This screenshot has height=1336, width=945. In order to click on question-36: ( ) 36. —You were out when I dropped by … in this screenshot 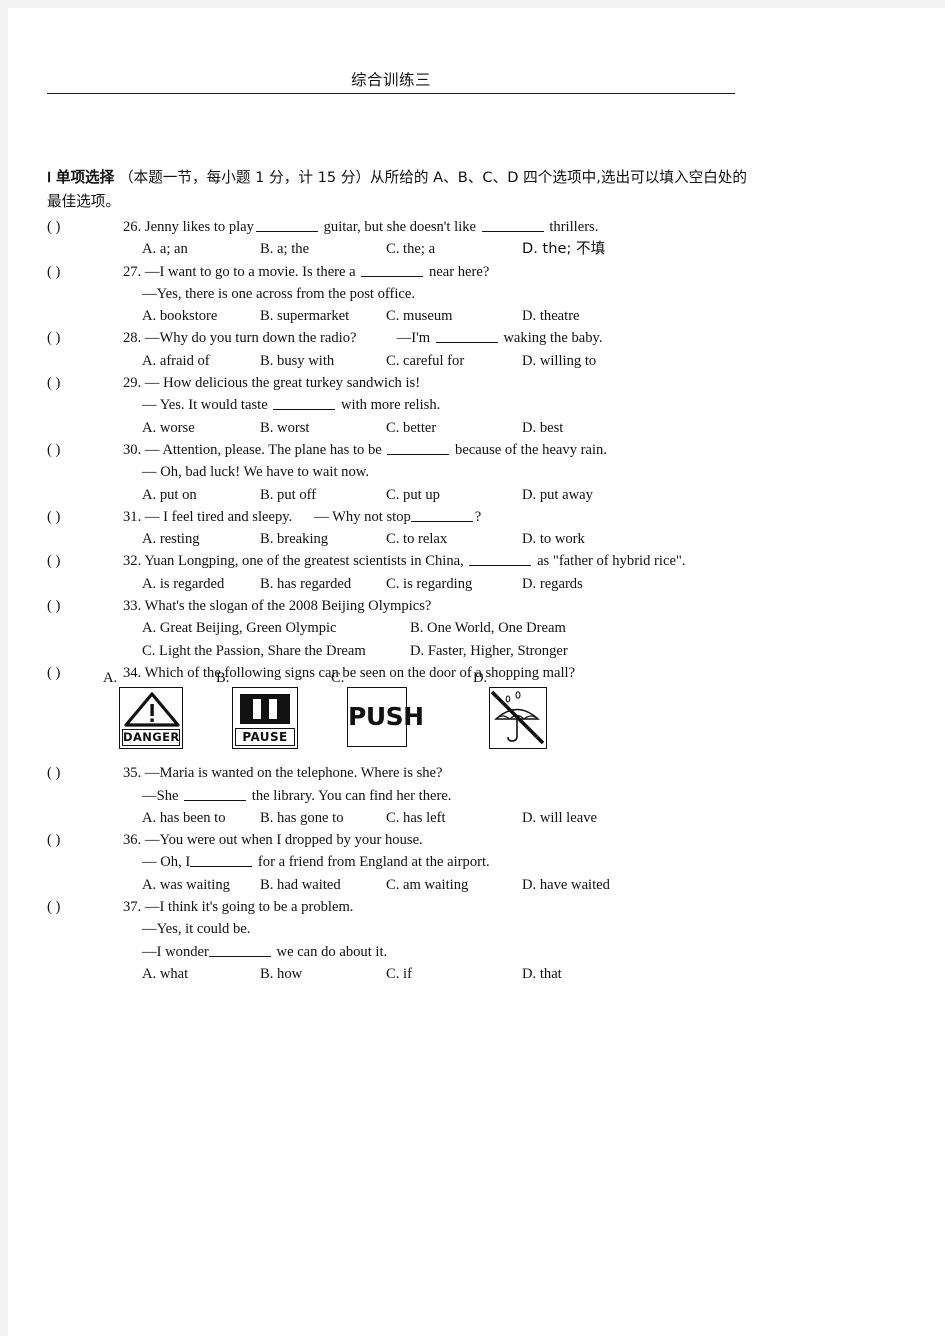, I will do `click(397, 862)`.